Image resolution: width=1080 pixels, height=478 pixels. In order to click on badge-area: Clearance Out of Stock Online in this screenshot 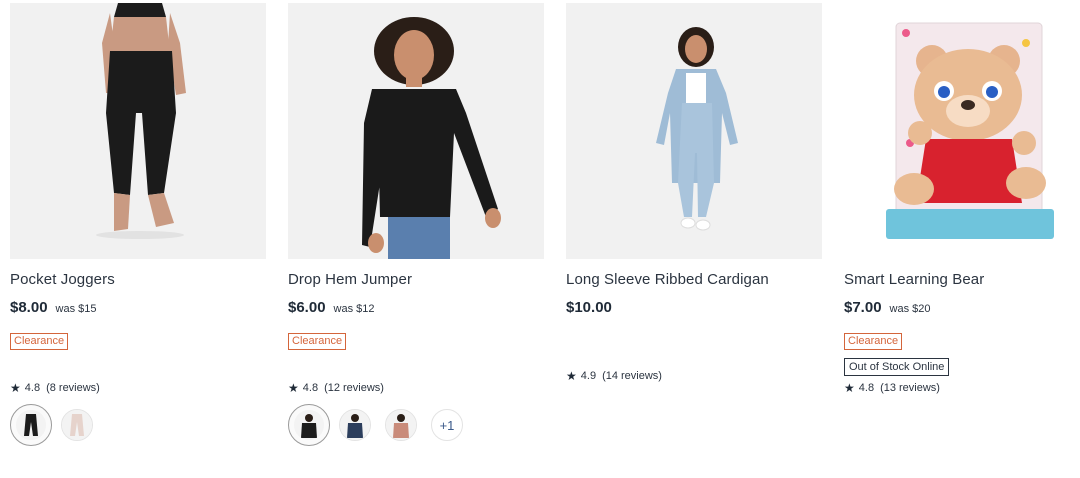, I will do `click(962, 350)`.